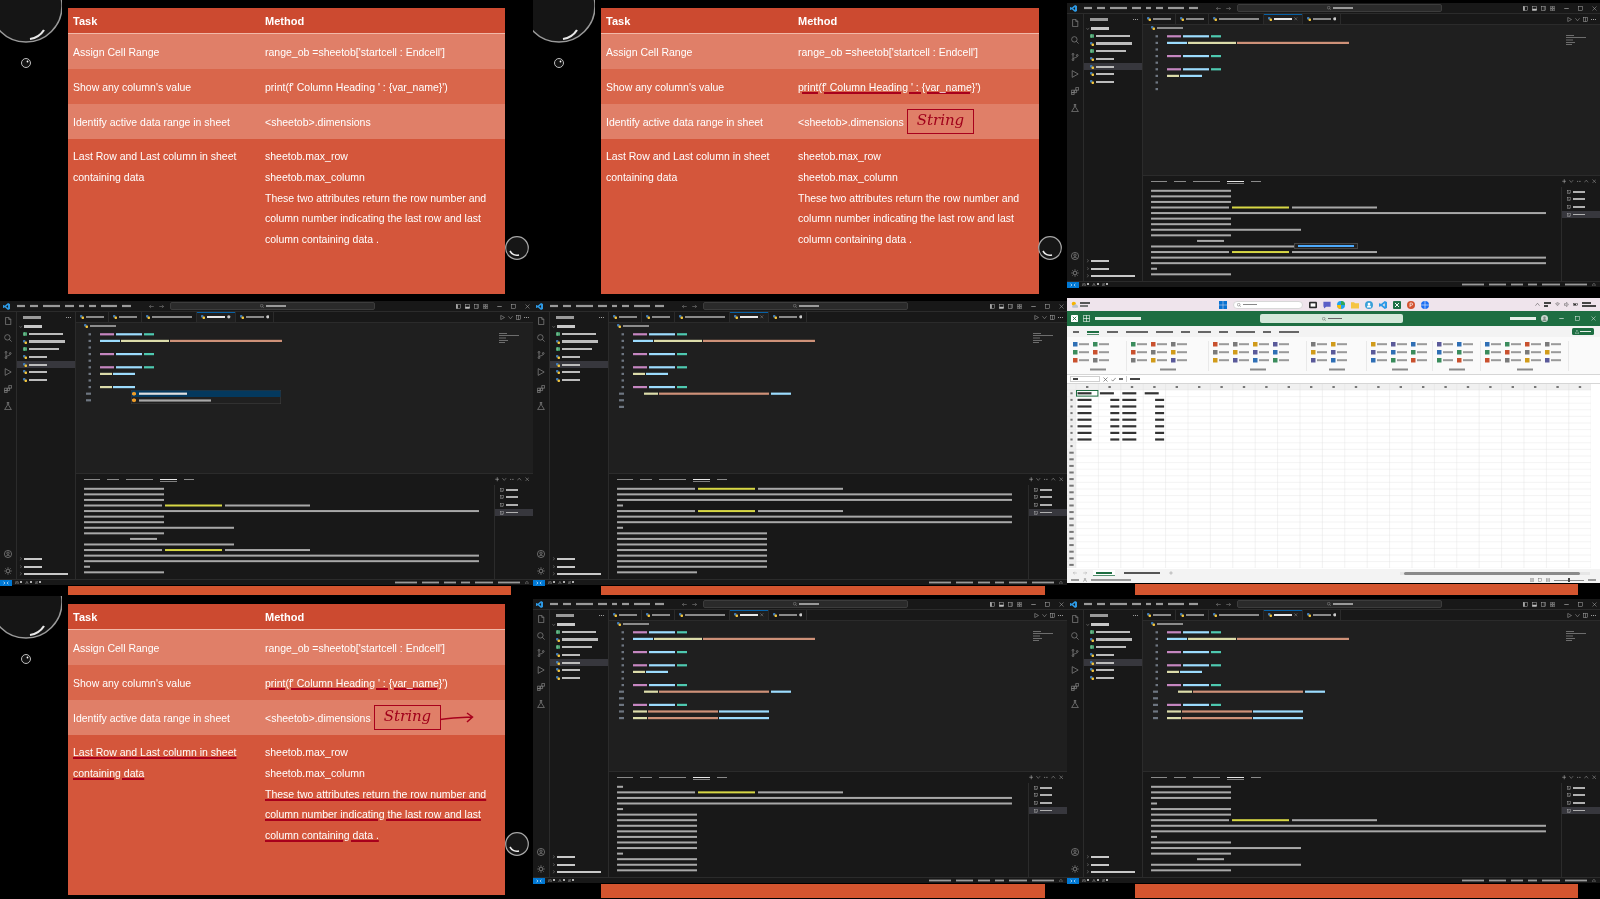 Image resolution: width=1600 pixels, height=899 pixels. I want to click on spreadsheet-app-icon, so click(1397, 304).